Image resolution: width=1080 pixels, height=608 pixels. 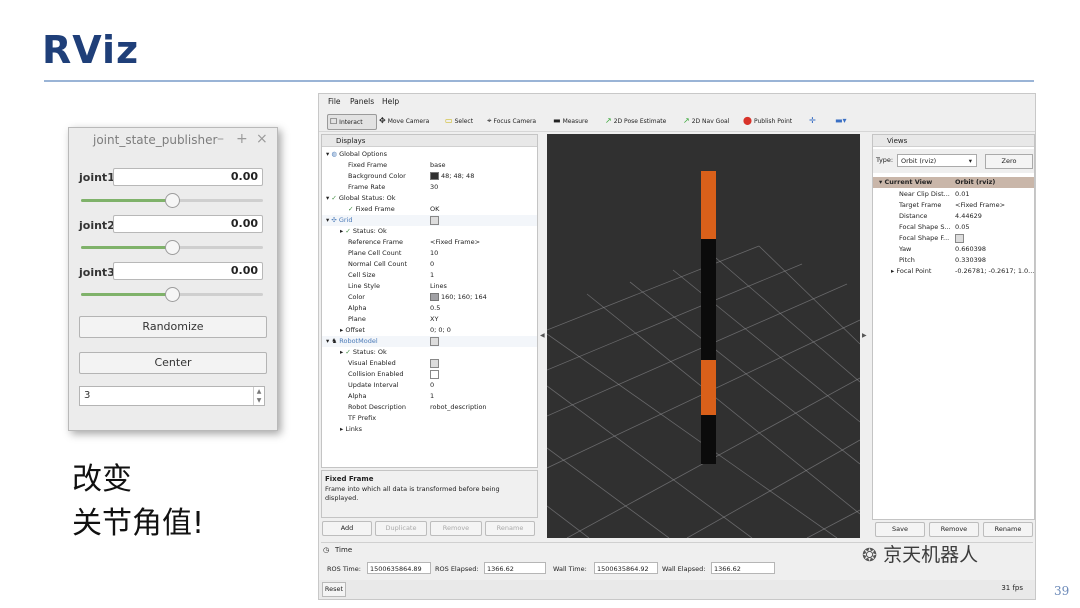 I want to click on jsp-titlebar: joint_state_publisher – + ×, so click(x=173, y=141).